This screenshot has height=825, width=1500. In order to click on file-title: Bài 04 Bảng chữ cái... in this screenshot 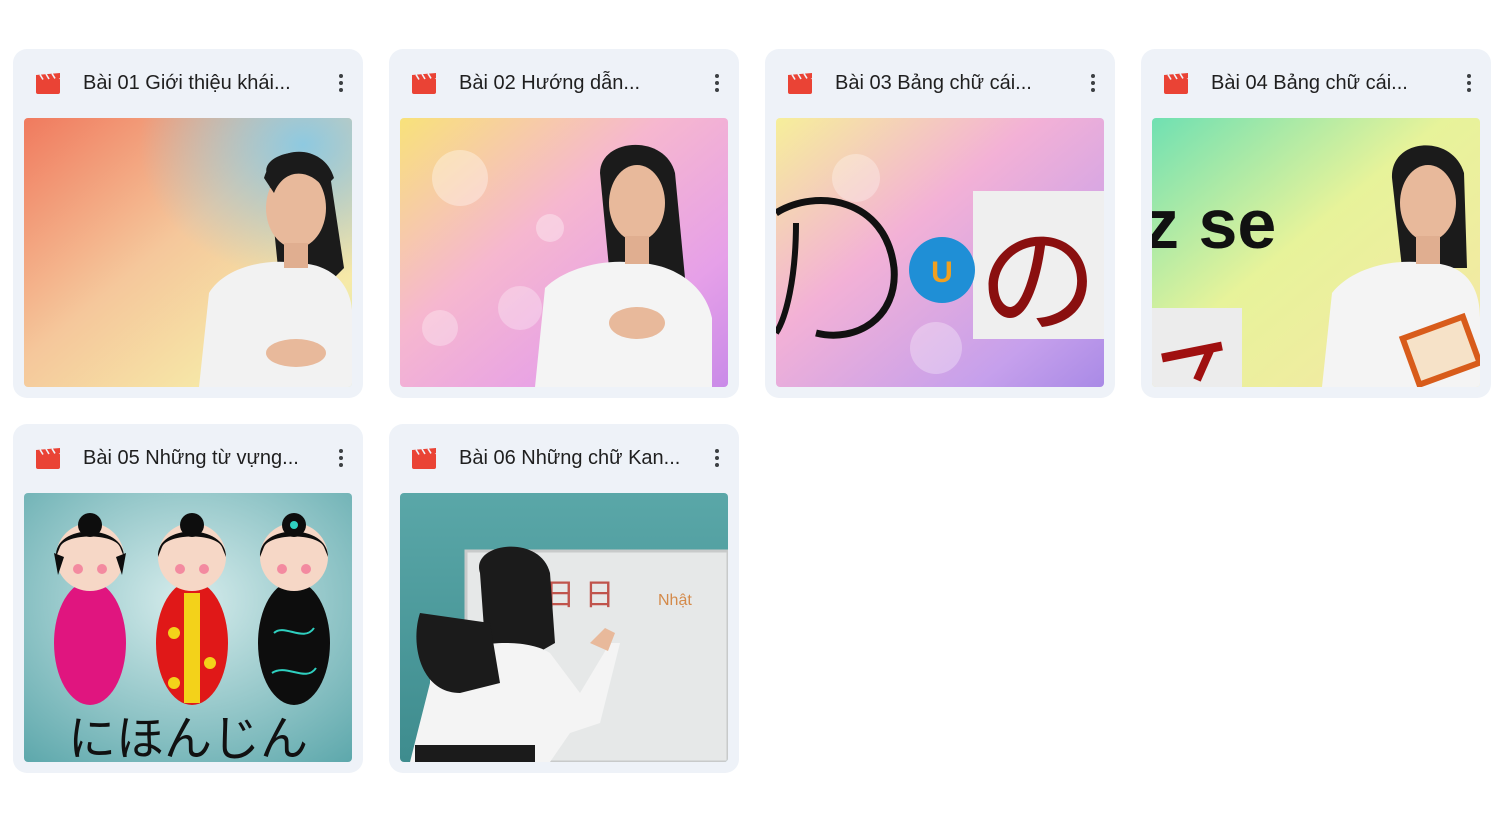, I will do `click(1326, 83)`.